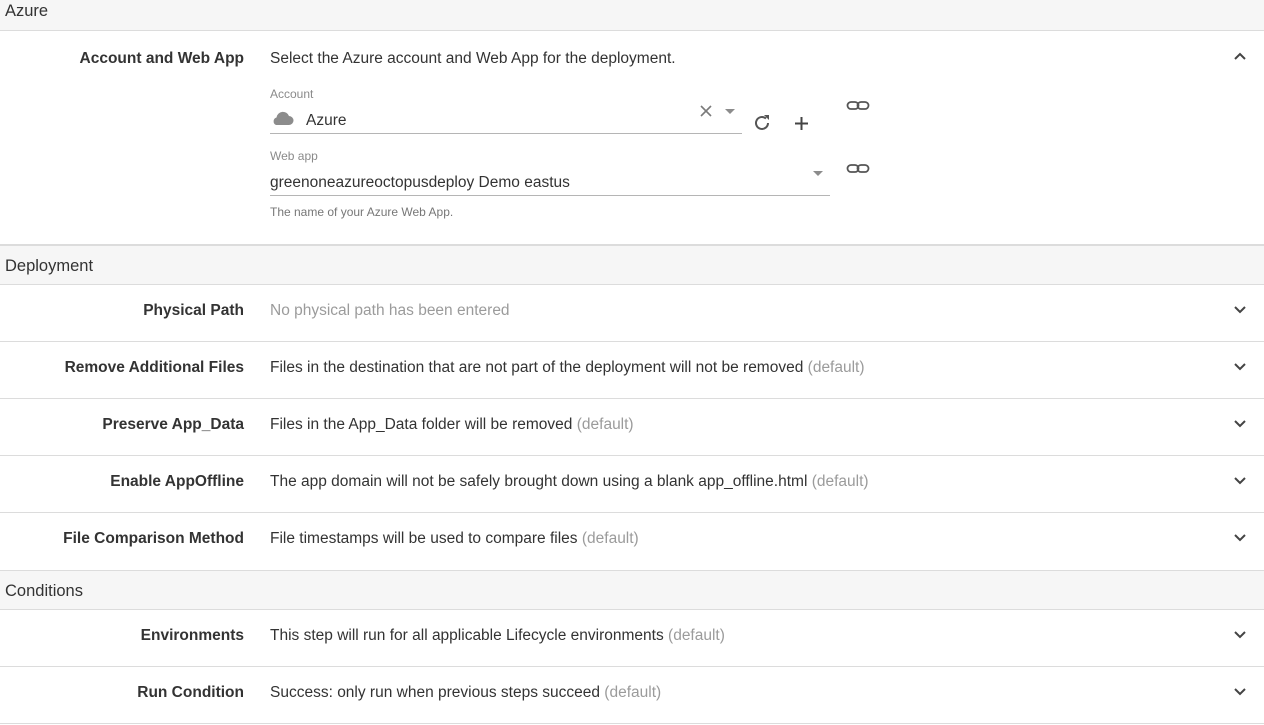  What do you see at coordinates (390, 310) in the screenshot?
I see `row-summary: No physical path has been entered` at bounding box center [390, 310].